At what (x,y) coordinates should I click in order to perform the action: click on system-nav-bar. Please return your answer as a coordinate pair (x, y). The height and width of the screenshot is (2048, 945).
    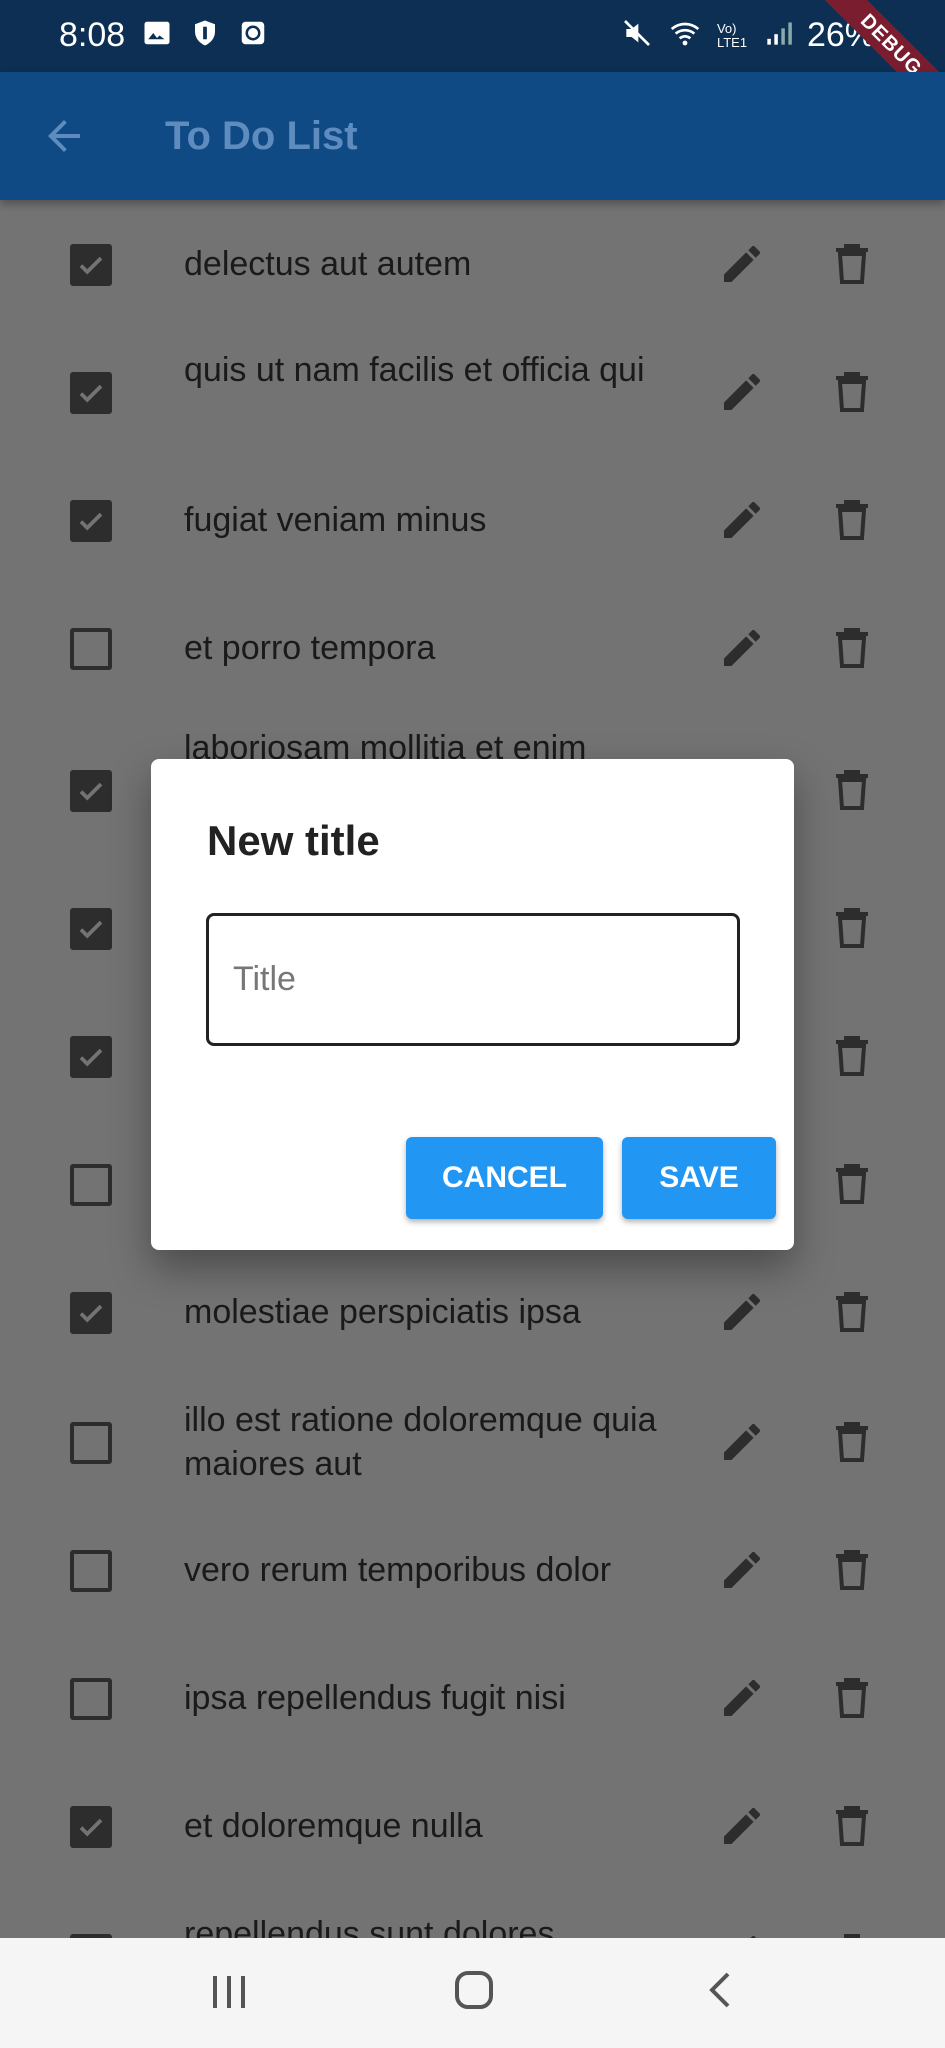
    Looking at the image, I should click on (472, 1993).